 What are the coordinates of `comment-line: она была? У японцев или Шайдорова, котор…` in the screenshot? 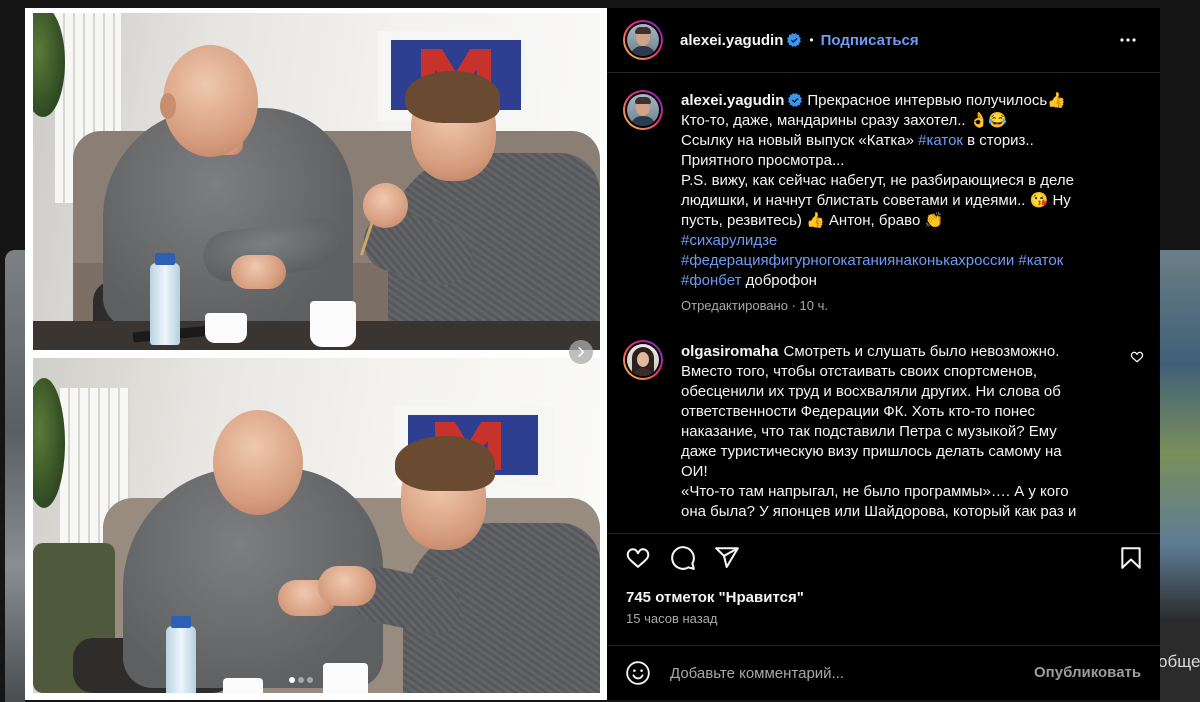 It's located at (879, 511).